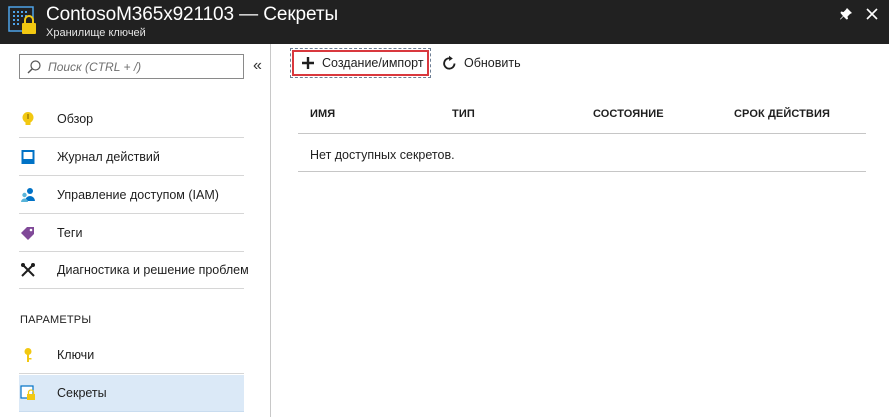 The image size is (889, 417). Describe the element at coordinates (28, 195) in the screenshot. I see `iam-users-icon` at that location.